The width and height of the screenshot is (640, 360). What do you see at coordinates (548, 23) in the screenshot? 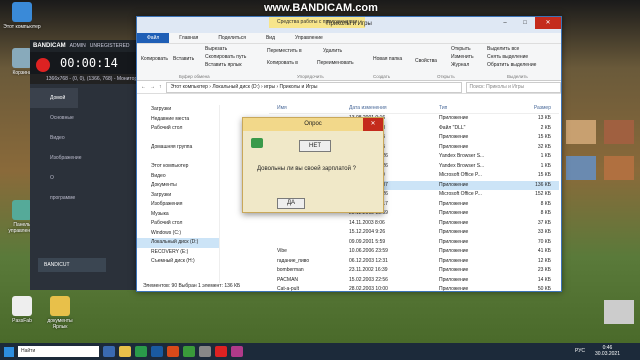
I see `close-button: ✕` at bounding box center [548, 23].